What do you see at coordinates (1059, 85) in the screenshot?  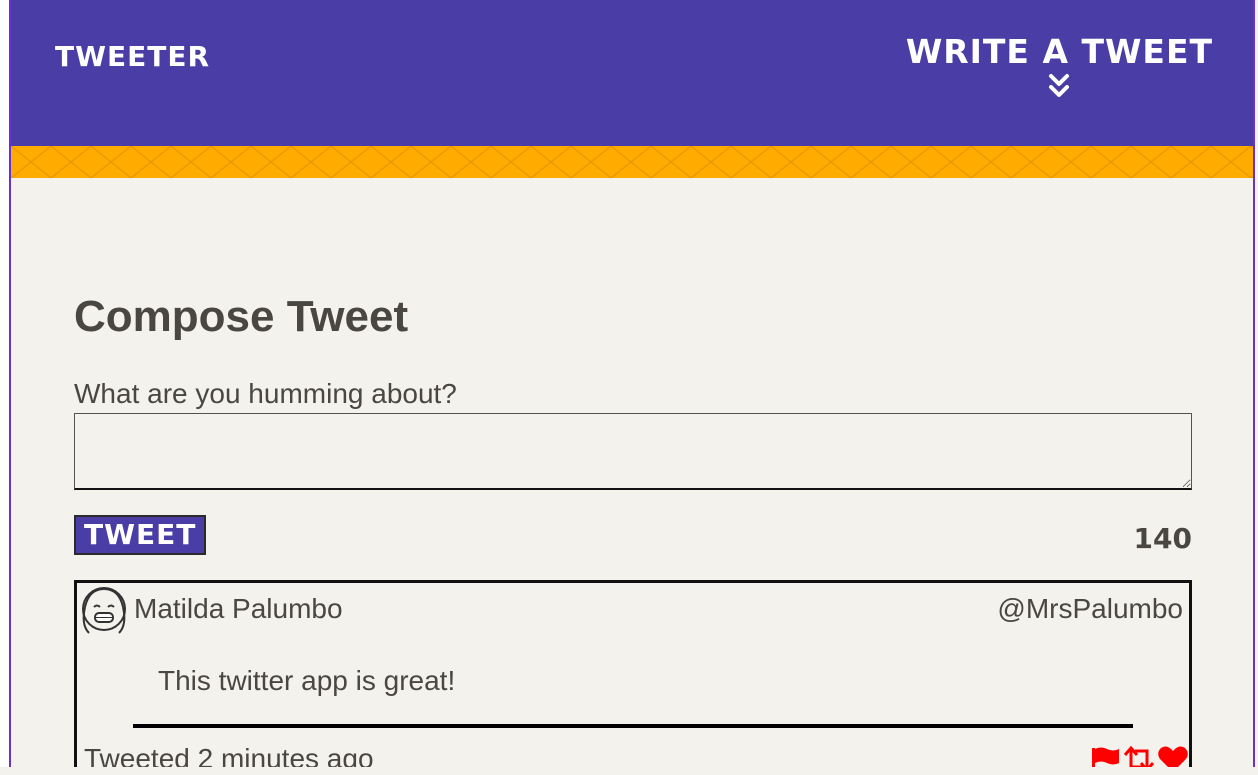 I see `double-chevron-down-icon` at bounding box center [1059, 85].